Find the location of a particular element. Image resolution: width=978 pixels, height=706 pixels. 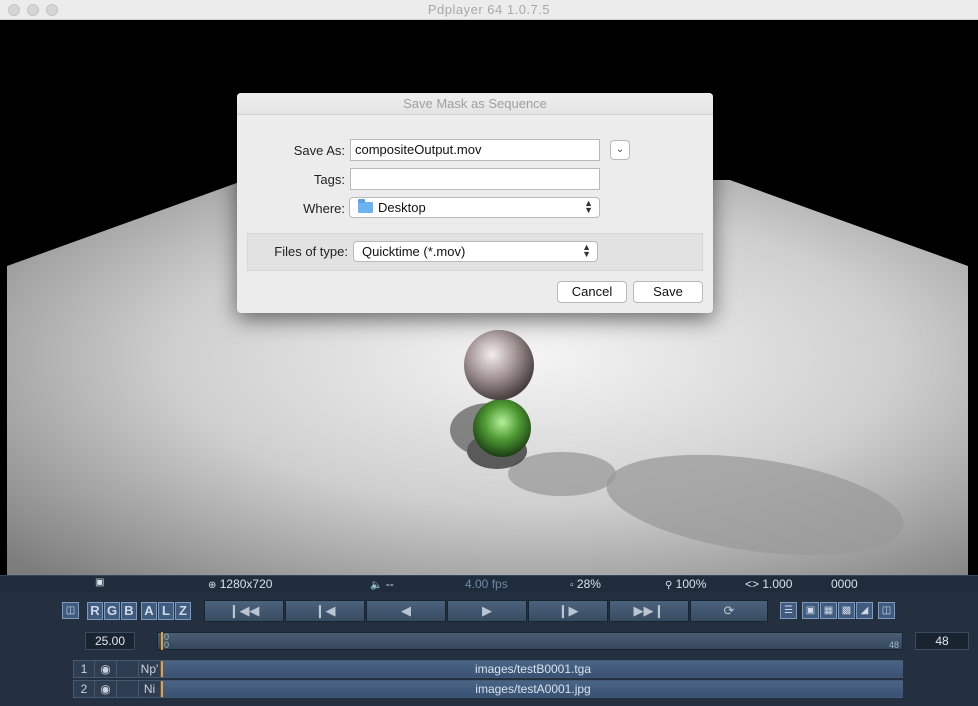

end-frame-field: 48 is located at coordinates (942, 641).